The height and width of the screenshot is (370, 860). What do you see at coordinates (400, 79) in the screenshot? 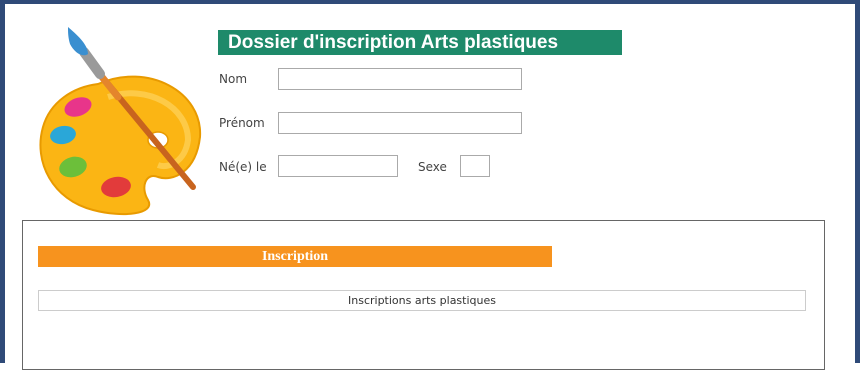
I see `nom-field` at bounding box center [400, 79].